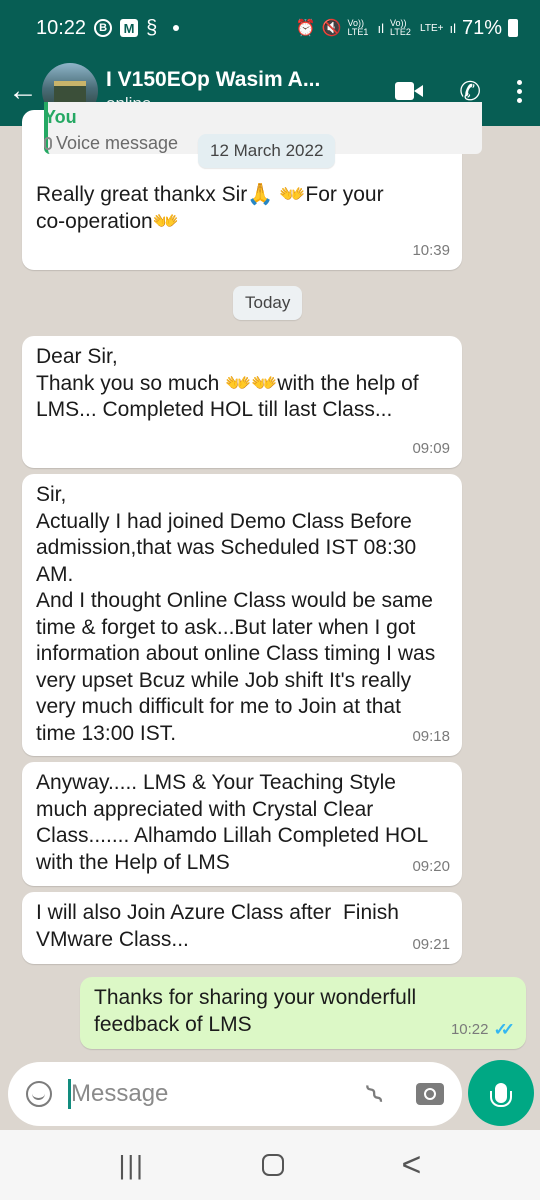 This screenshot has height=1200, width=540. What do you see at coordinates (61, 27) in the screenshot?
I see `status-time: 10:22` at bounding box center [61, 27].